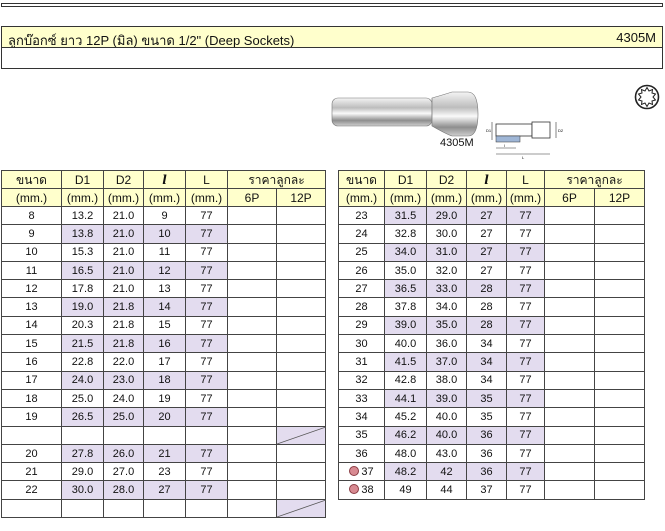  I want to click on cell-d2: 36.0, so click(446, 344).